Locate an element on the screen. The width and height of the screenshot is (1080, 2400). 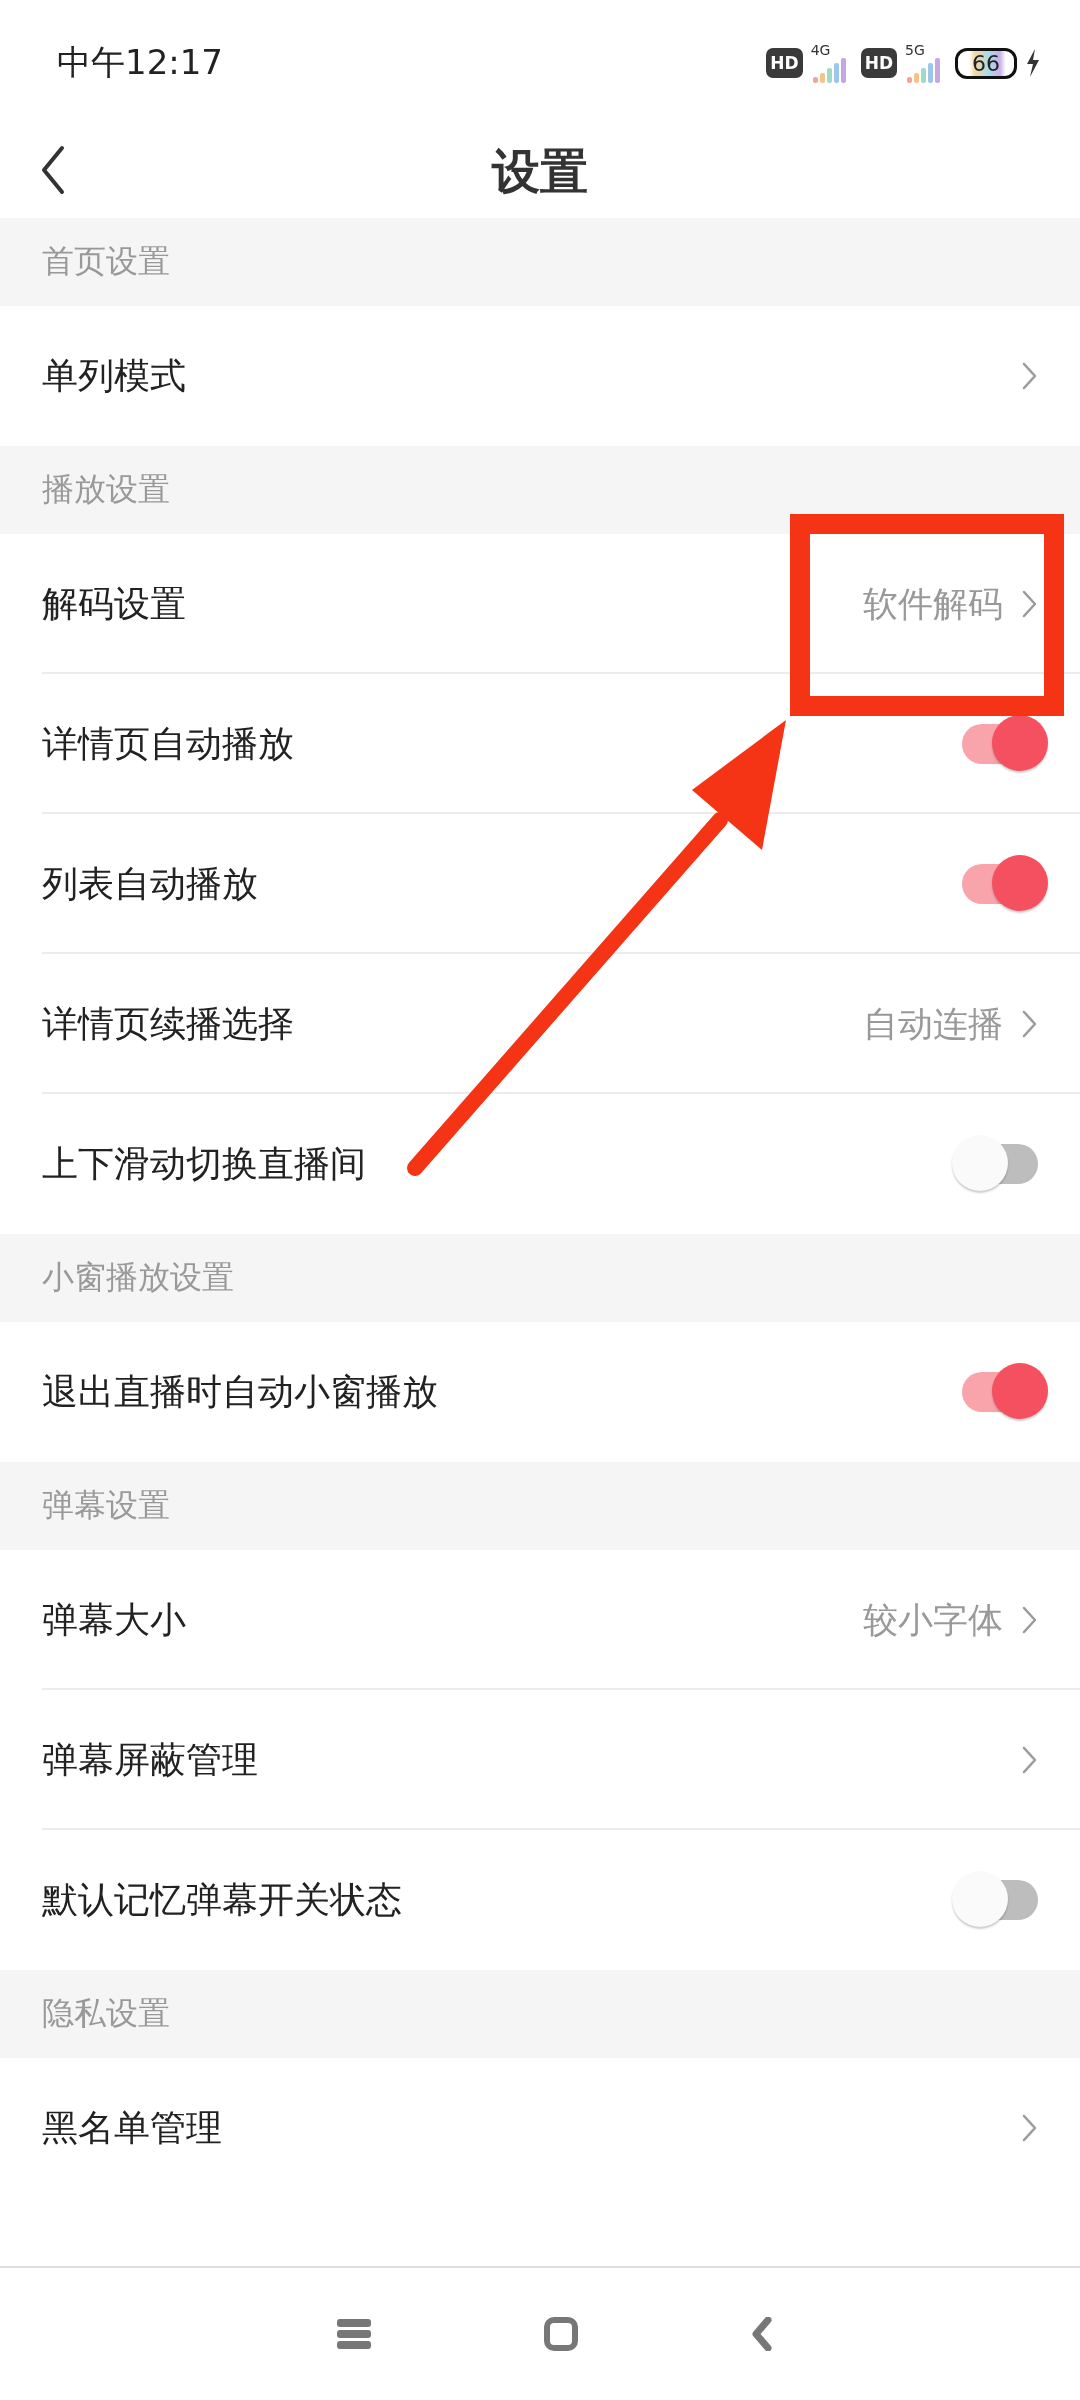
row-label: 上下滑动切换直播间 is located at coordinates (204, 1163).